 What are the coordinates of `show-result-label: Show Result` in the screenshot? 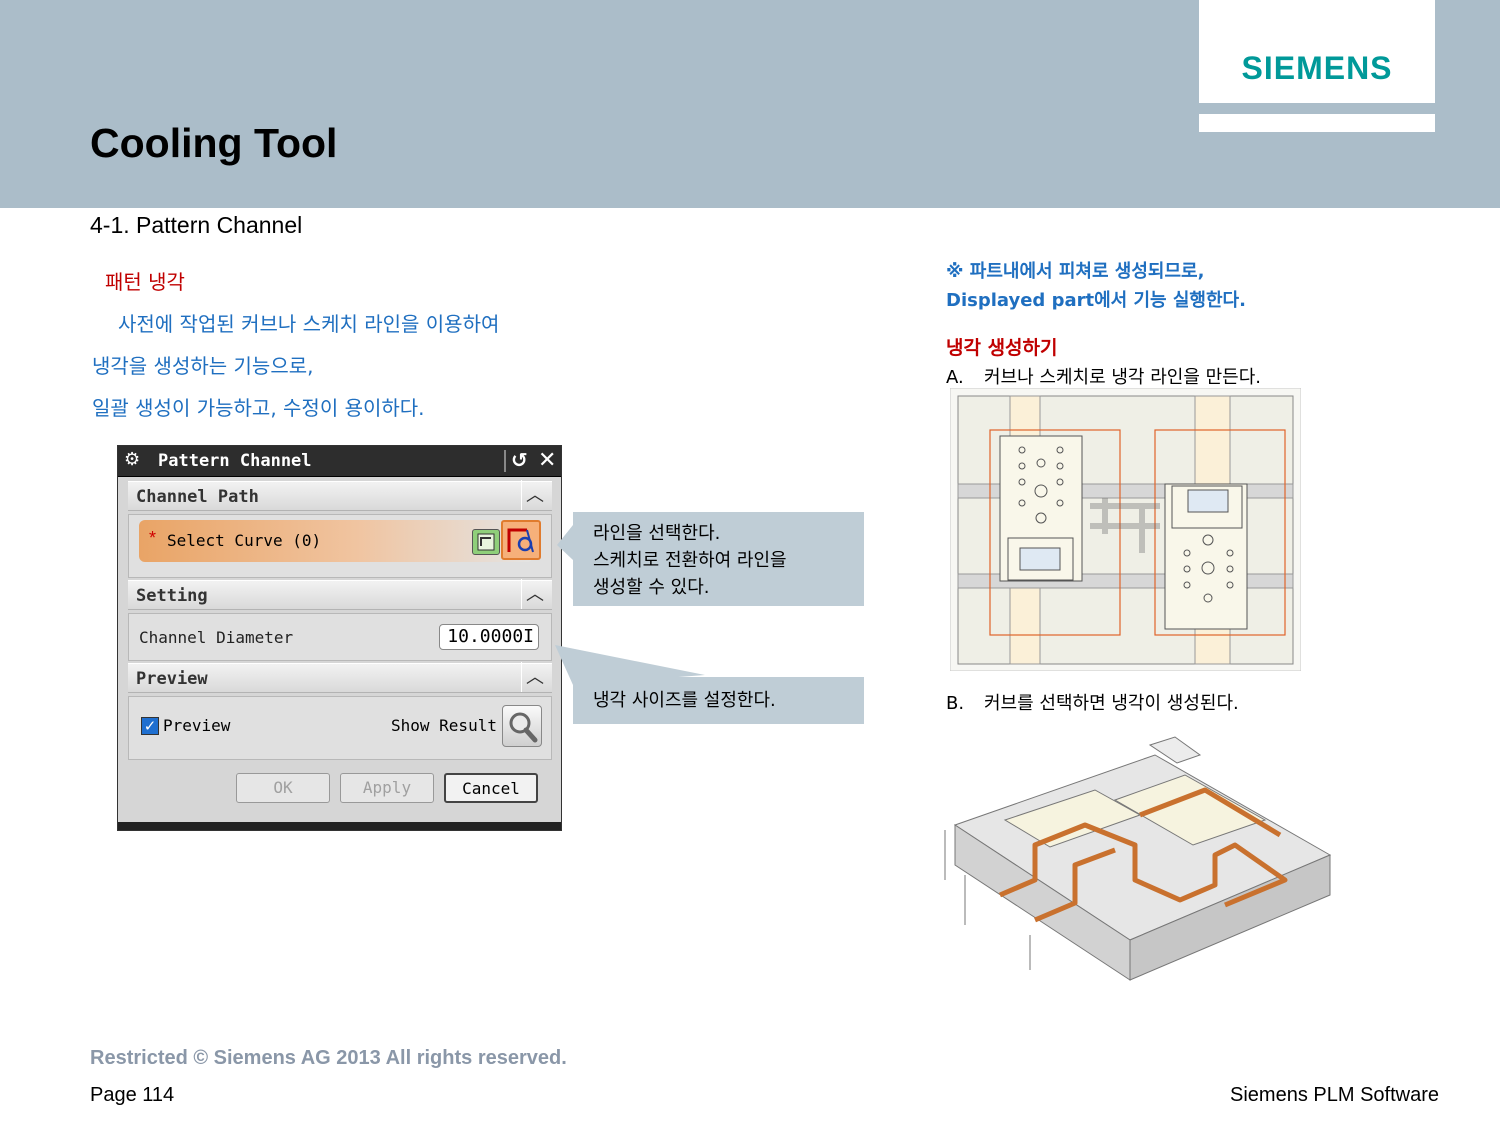 It's located at (444, 725).